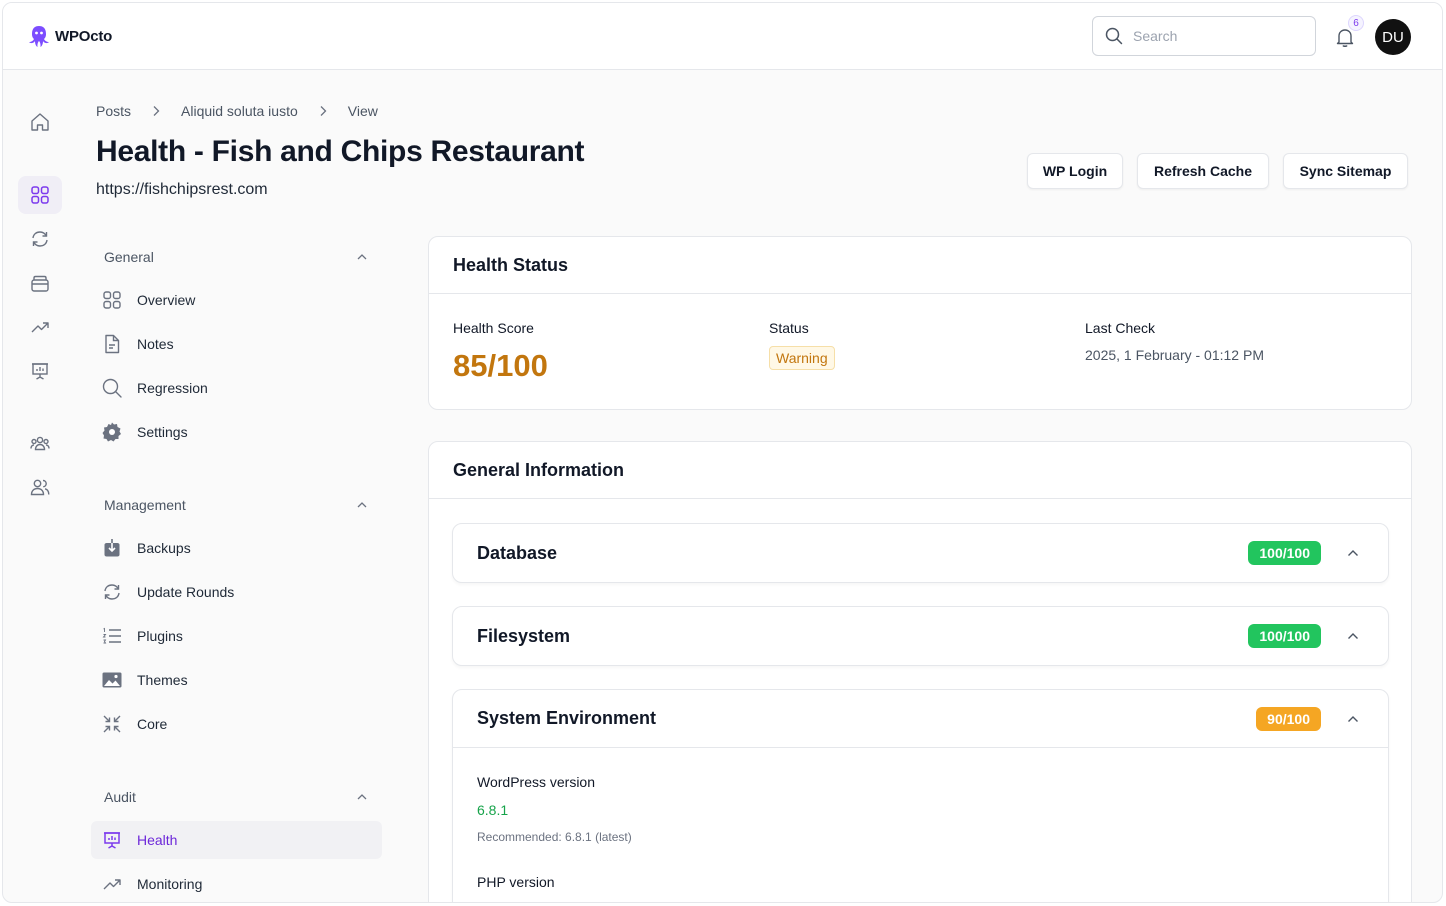 The height and width of the screenshot is (906, 1446). What do you see at coordinates (236, 592) in the screenshot?
I see `nav-update-rounds: Update Rounds` at bounding box center [236, 592].